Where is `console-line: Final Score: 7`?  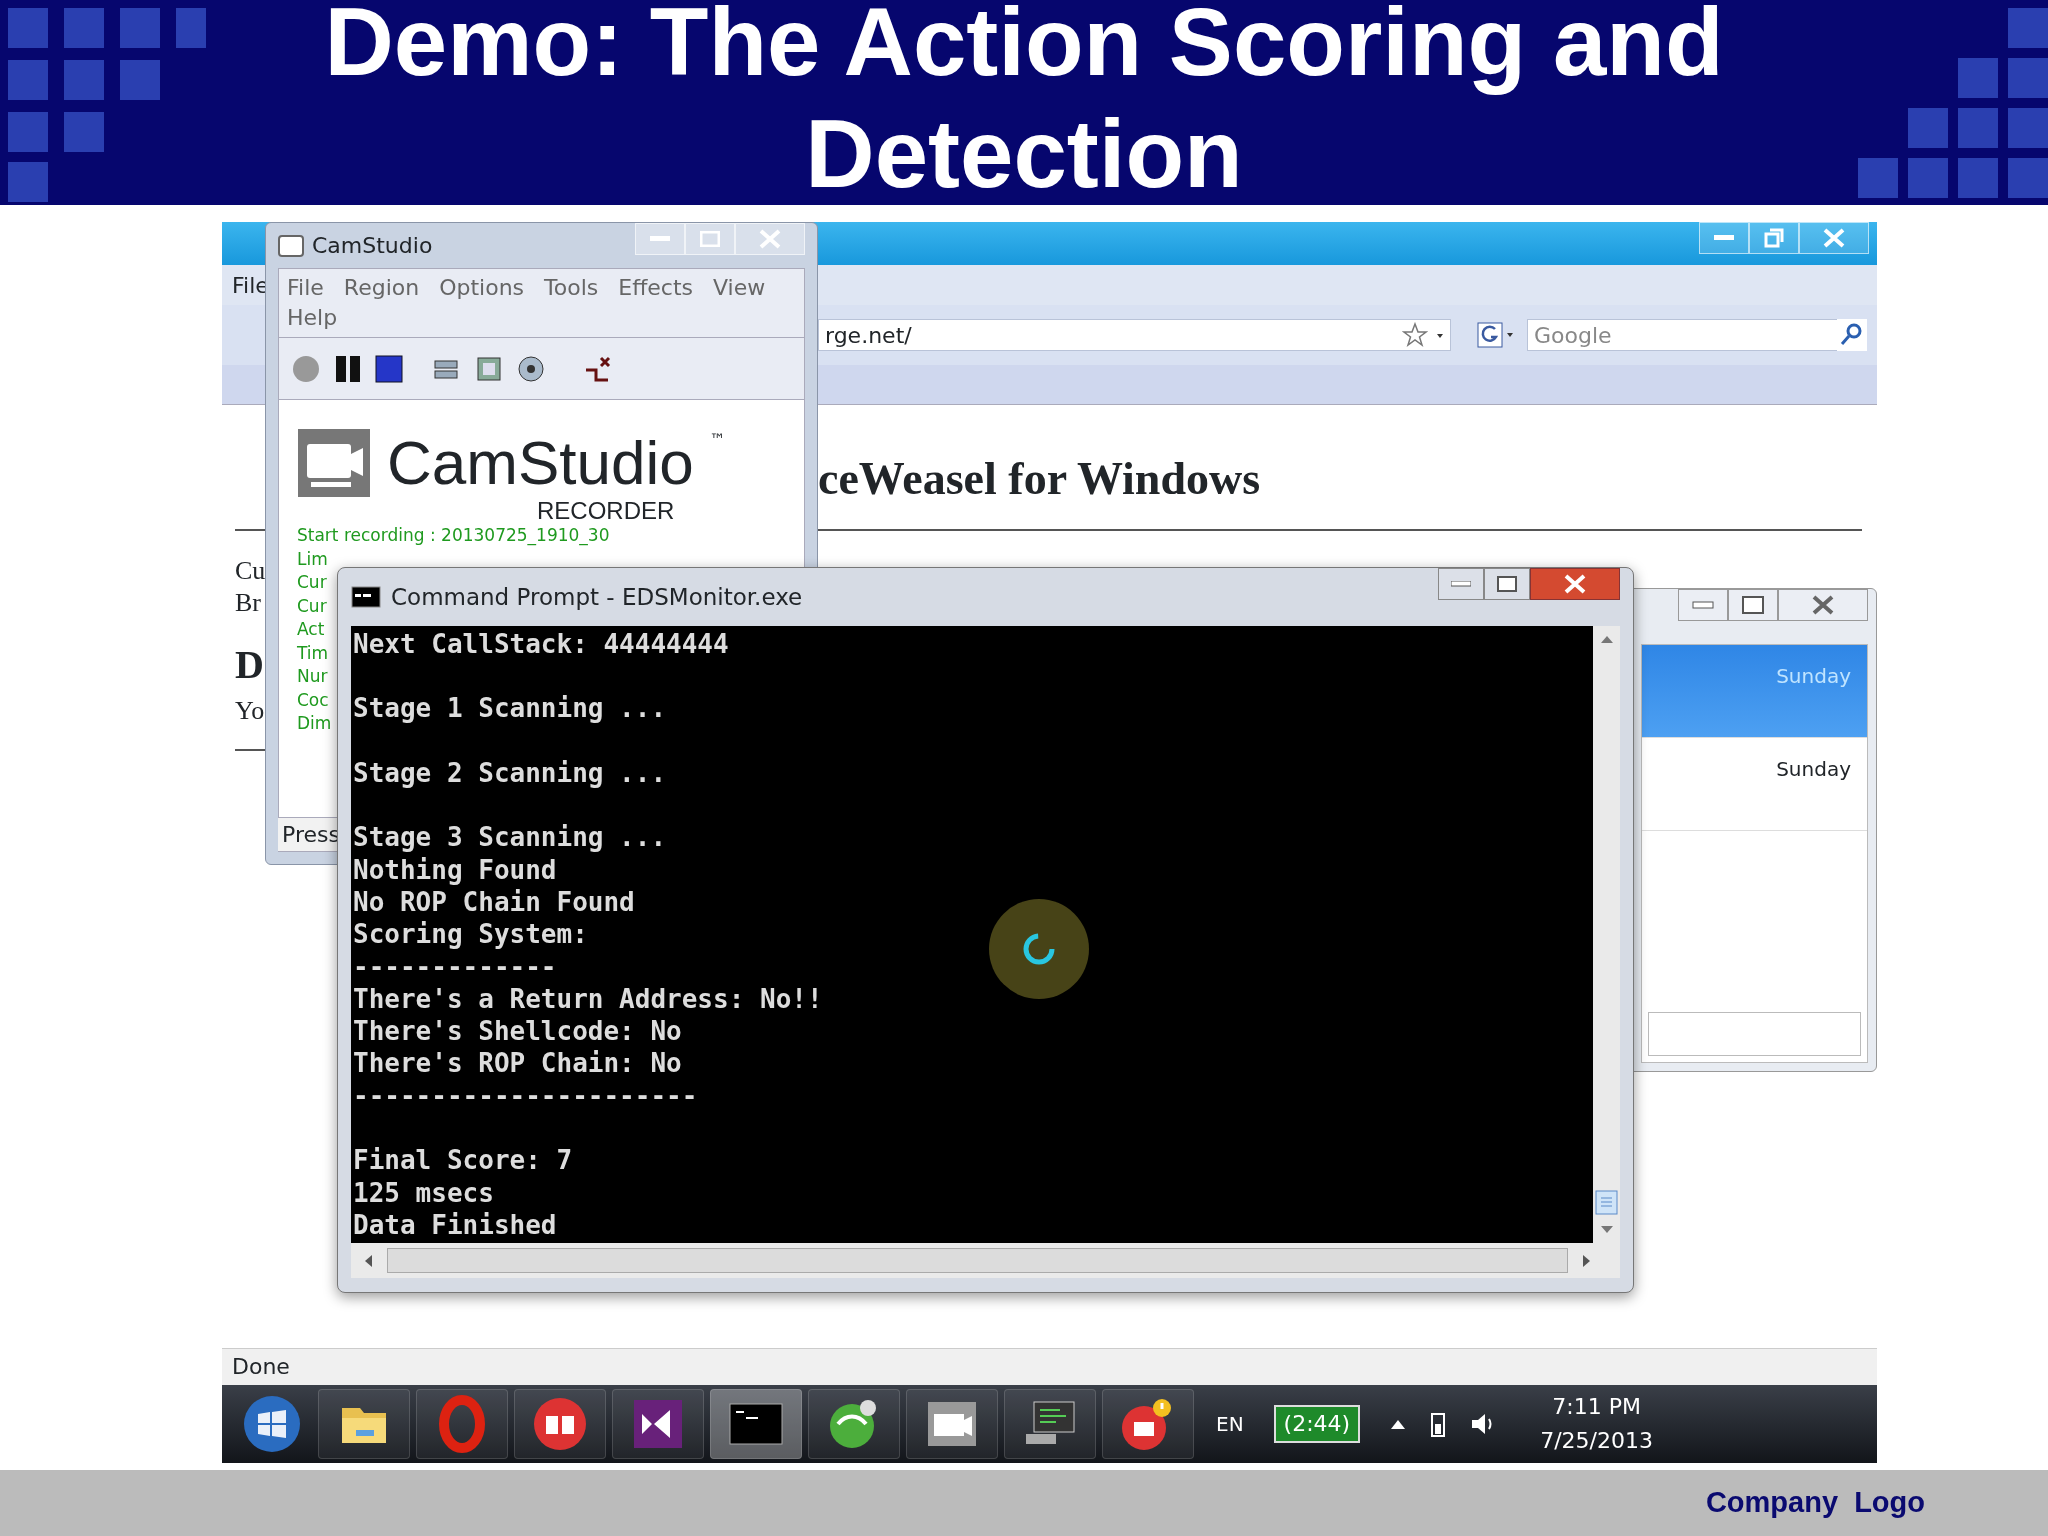 console-line: Final Score: 7 is located at coordinates (463, 1160).